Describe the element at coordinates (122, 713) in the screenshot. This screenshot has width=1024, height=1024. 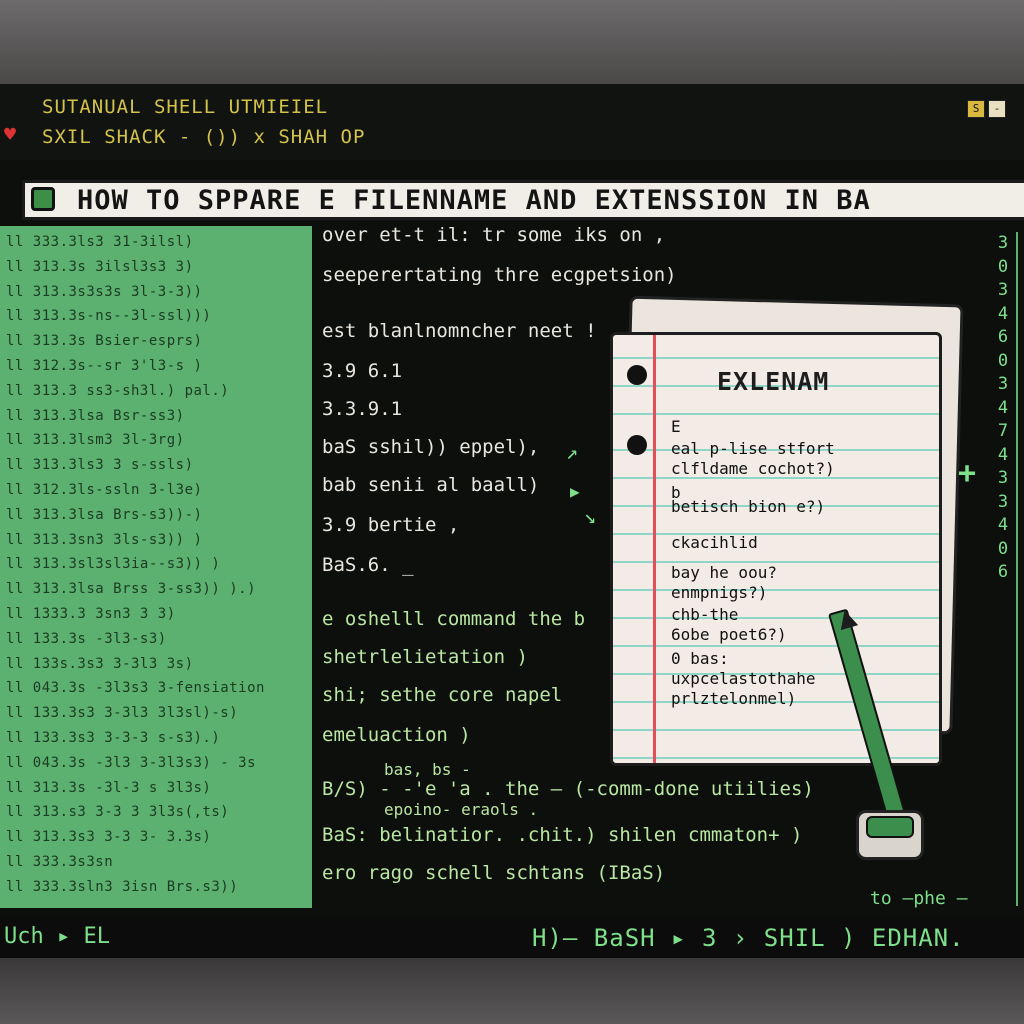
I see `output-line: ll 133.3s3 3-3l3 3l3sl)-s)` at that location.